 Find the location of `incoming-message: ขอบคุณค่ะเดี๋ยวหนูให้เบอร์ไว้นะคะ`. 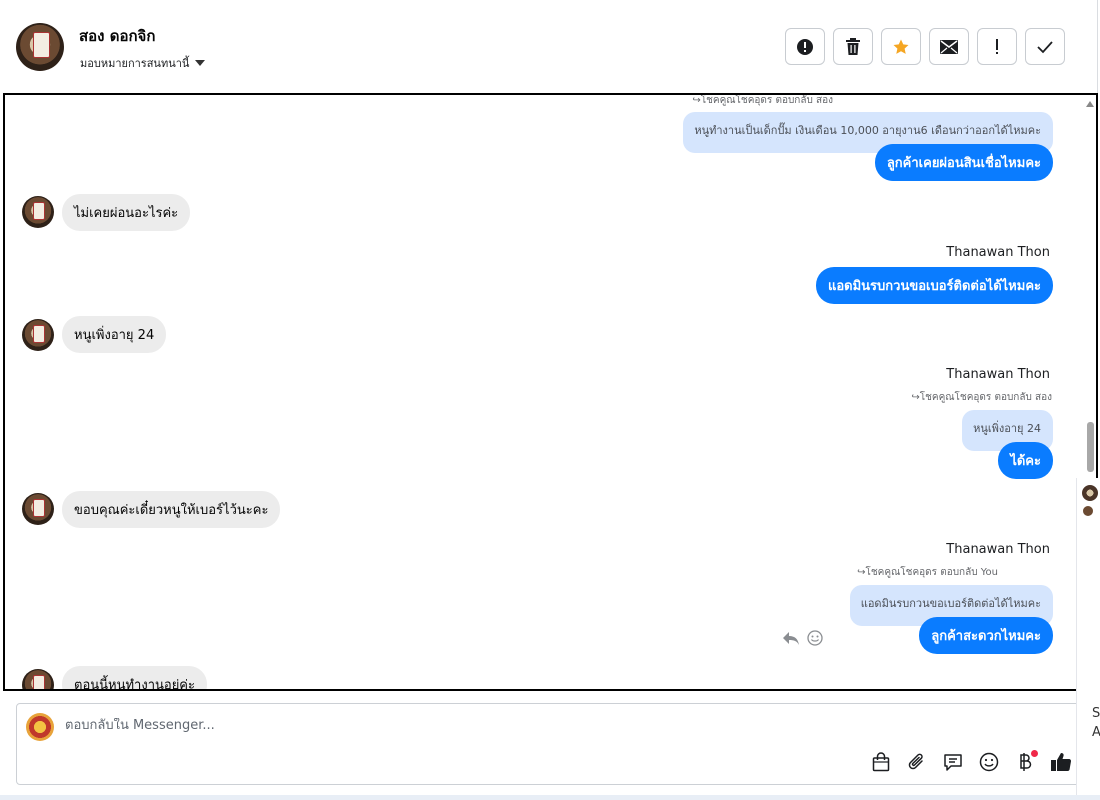

incoming-message: ขอบคุณค่ะเดี๋ยวหนูให้เบอร์ไว้นะคะ is located at coordinates (171, 509).